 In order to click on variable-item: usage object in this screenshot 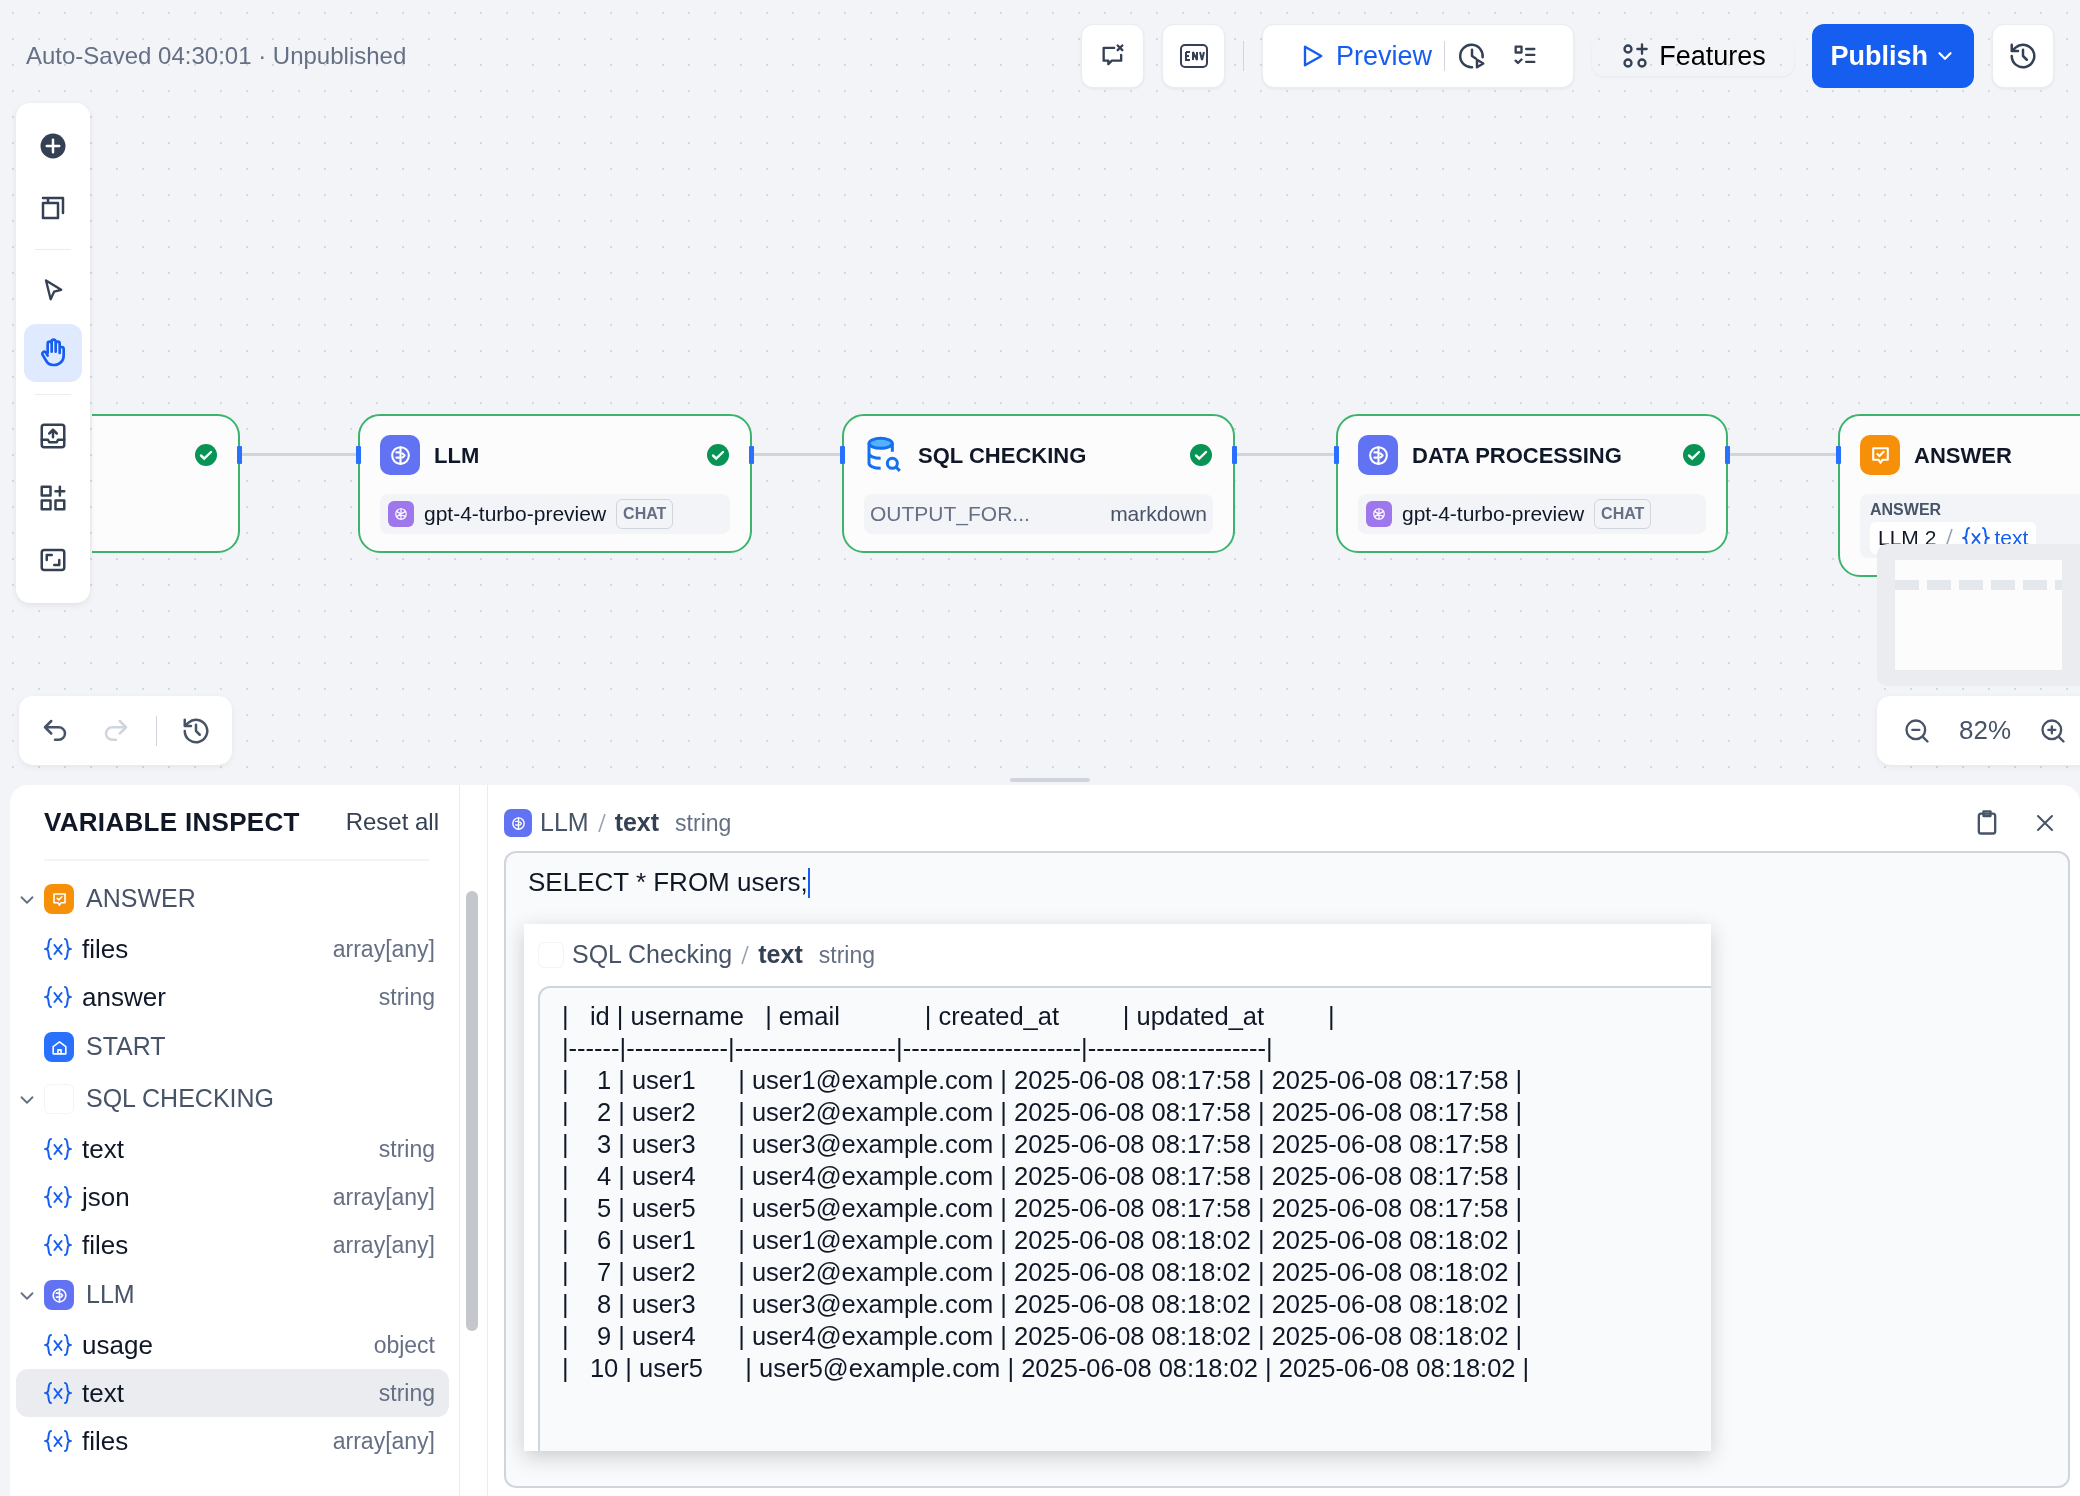, I will do `click(232, 1345)`.